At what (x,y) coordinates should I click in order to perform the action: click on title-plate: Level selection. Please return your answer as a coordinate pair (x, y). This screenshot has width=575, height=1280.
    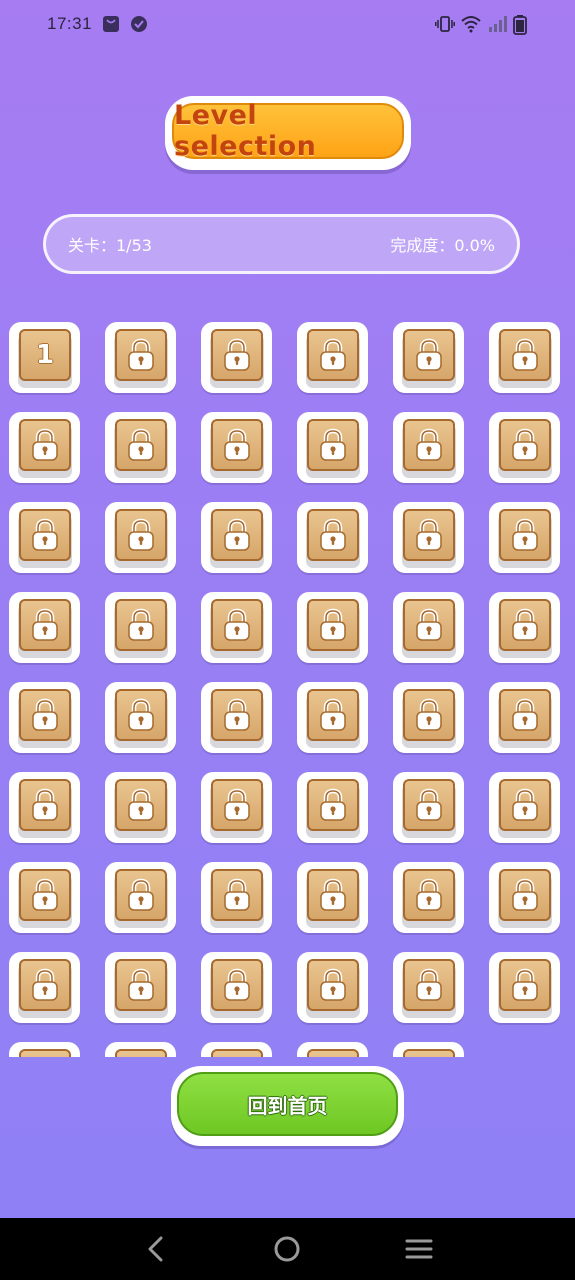
    Looking at the image, I should click on (288, 131).